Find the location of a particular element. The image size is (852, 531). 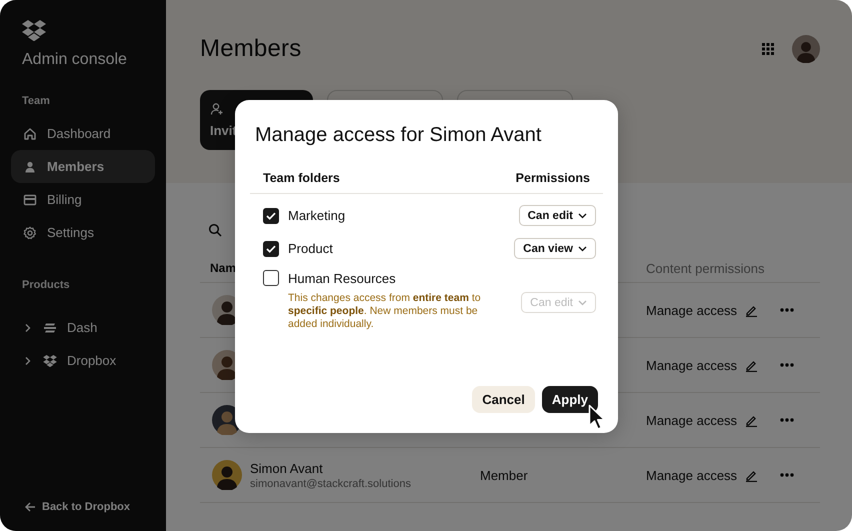

column-header: Content permissions is located at coordinates (706, 268).